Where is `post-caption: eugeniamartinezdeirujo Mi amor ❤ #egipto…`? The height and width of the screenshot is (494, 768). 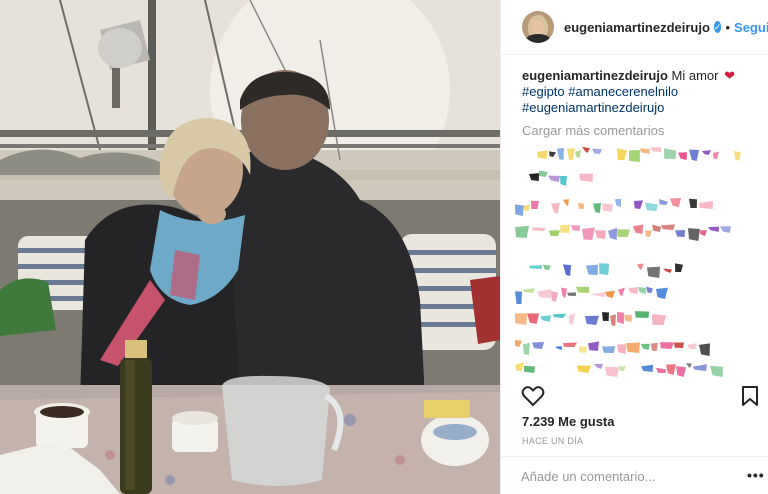 post-caption: eugeniamartinezdeirujo Mi amor ❤ #egipto… is located at coordinates (640, 92).